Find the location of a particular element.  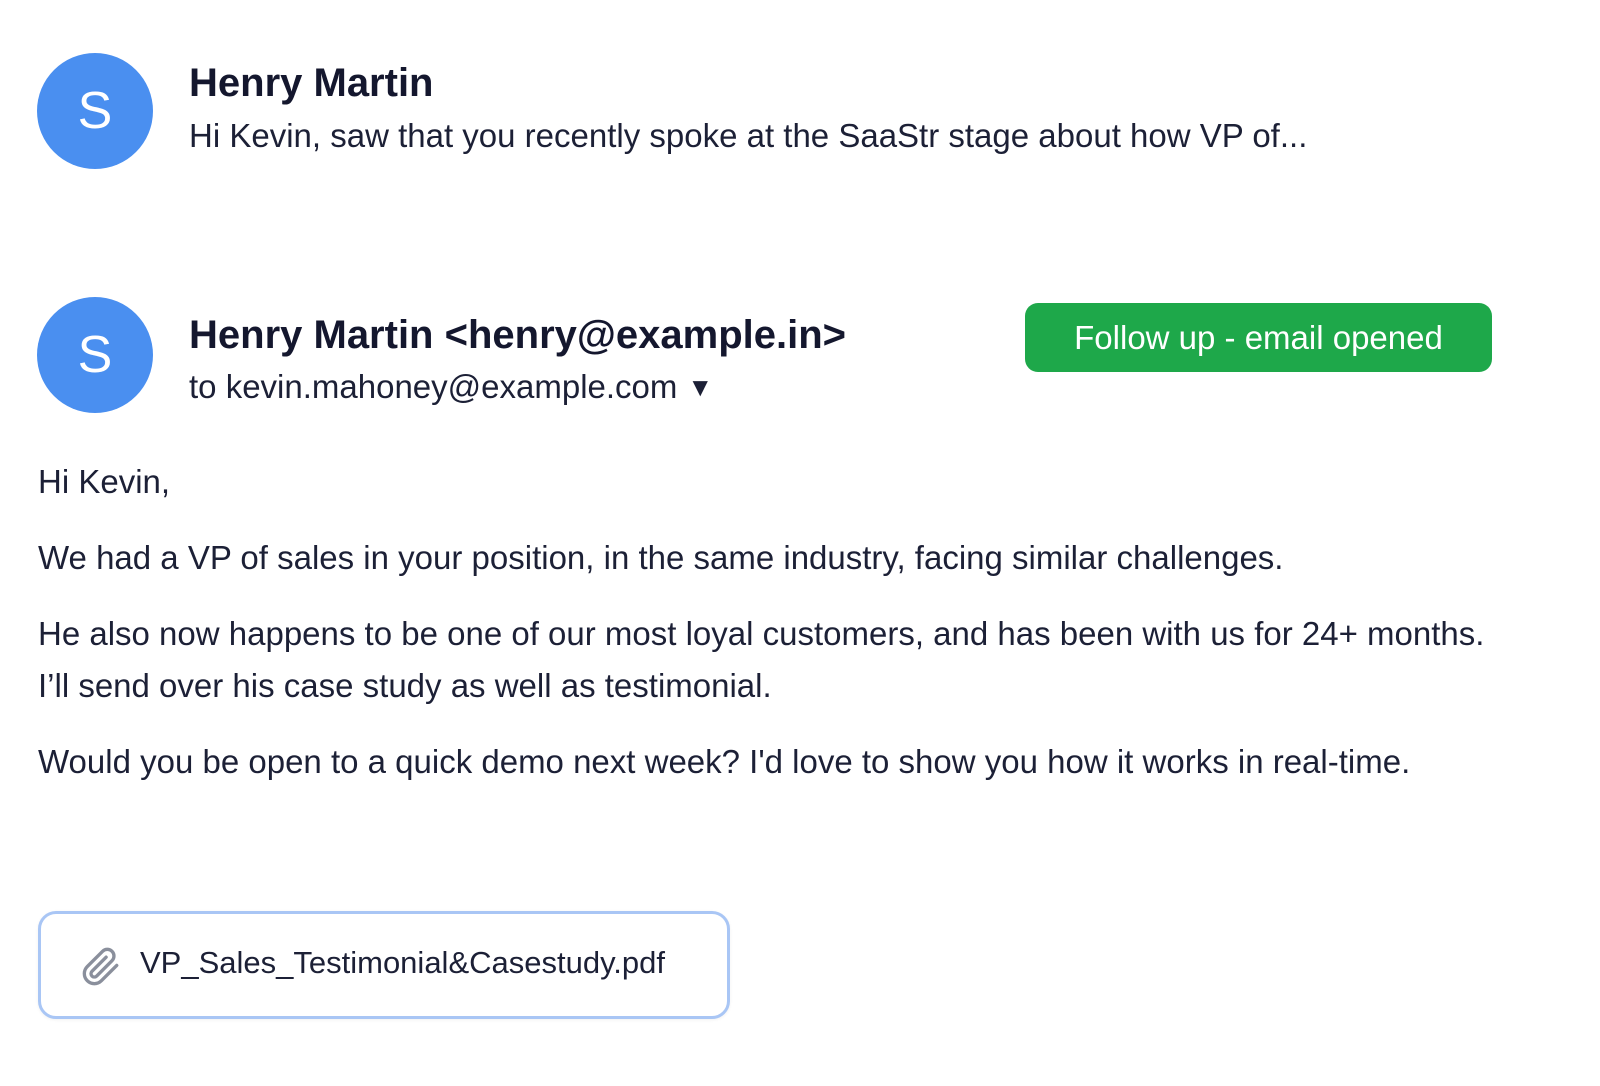

preview-sender-name: Henry Martin is located at coordinates (311, 83).